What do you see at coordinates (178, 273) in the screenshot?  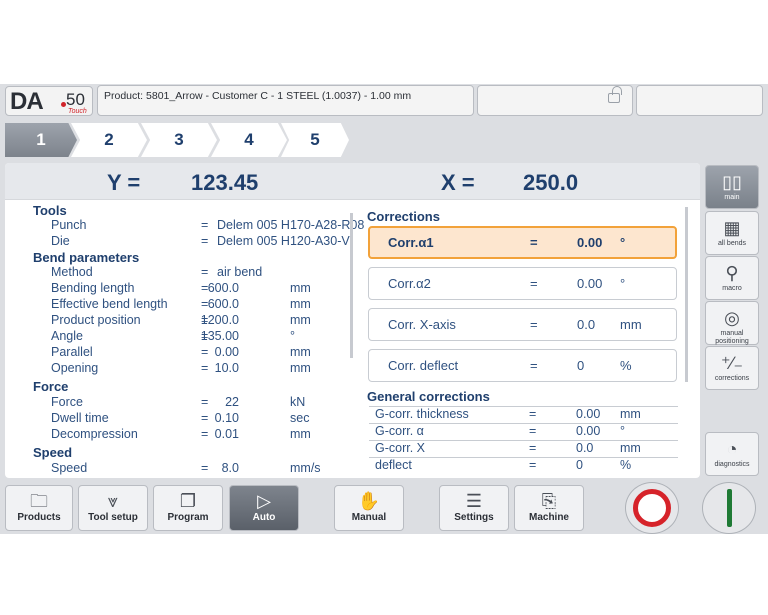 I see `param-row-method: Method = air bend` at bounding box center [178, 273].